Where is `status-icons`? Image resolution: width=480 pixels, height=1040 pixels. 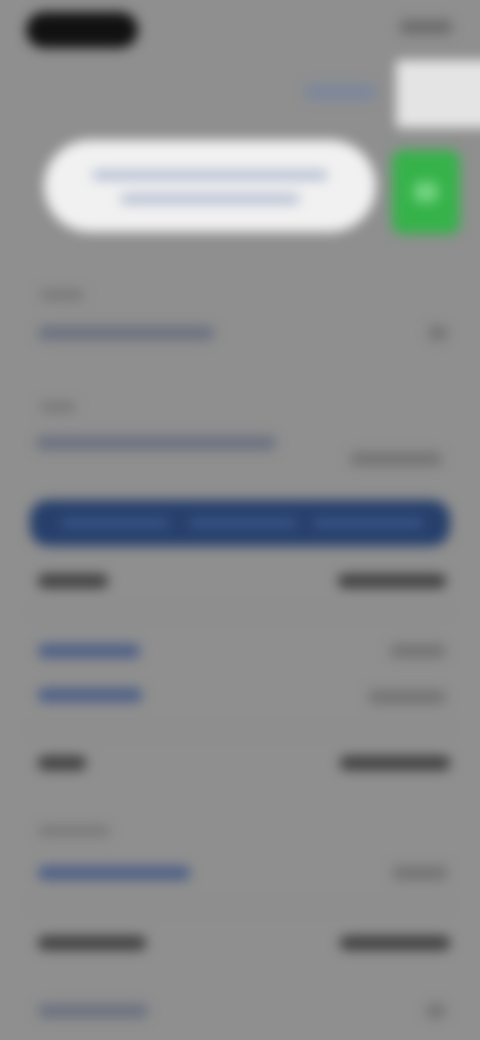
status-icons is located at coordinates (426, 27).